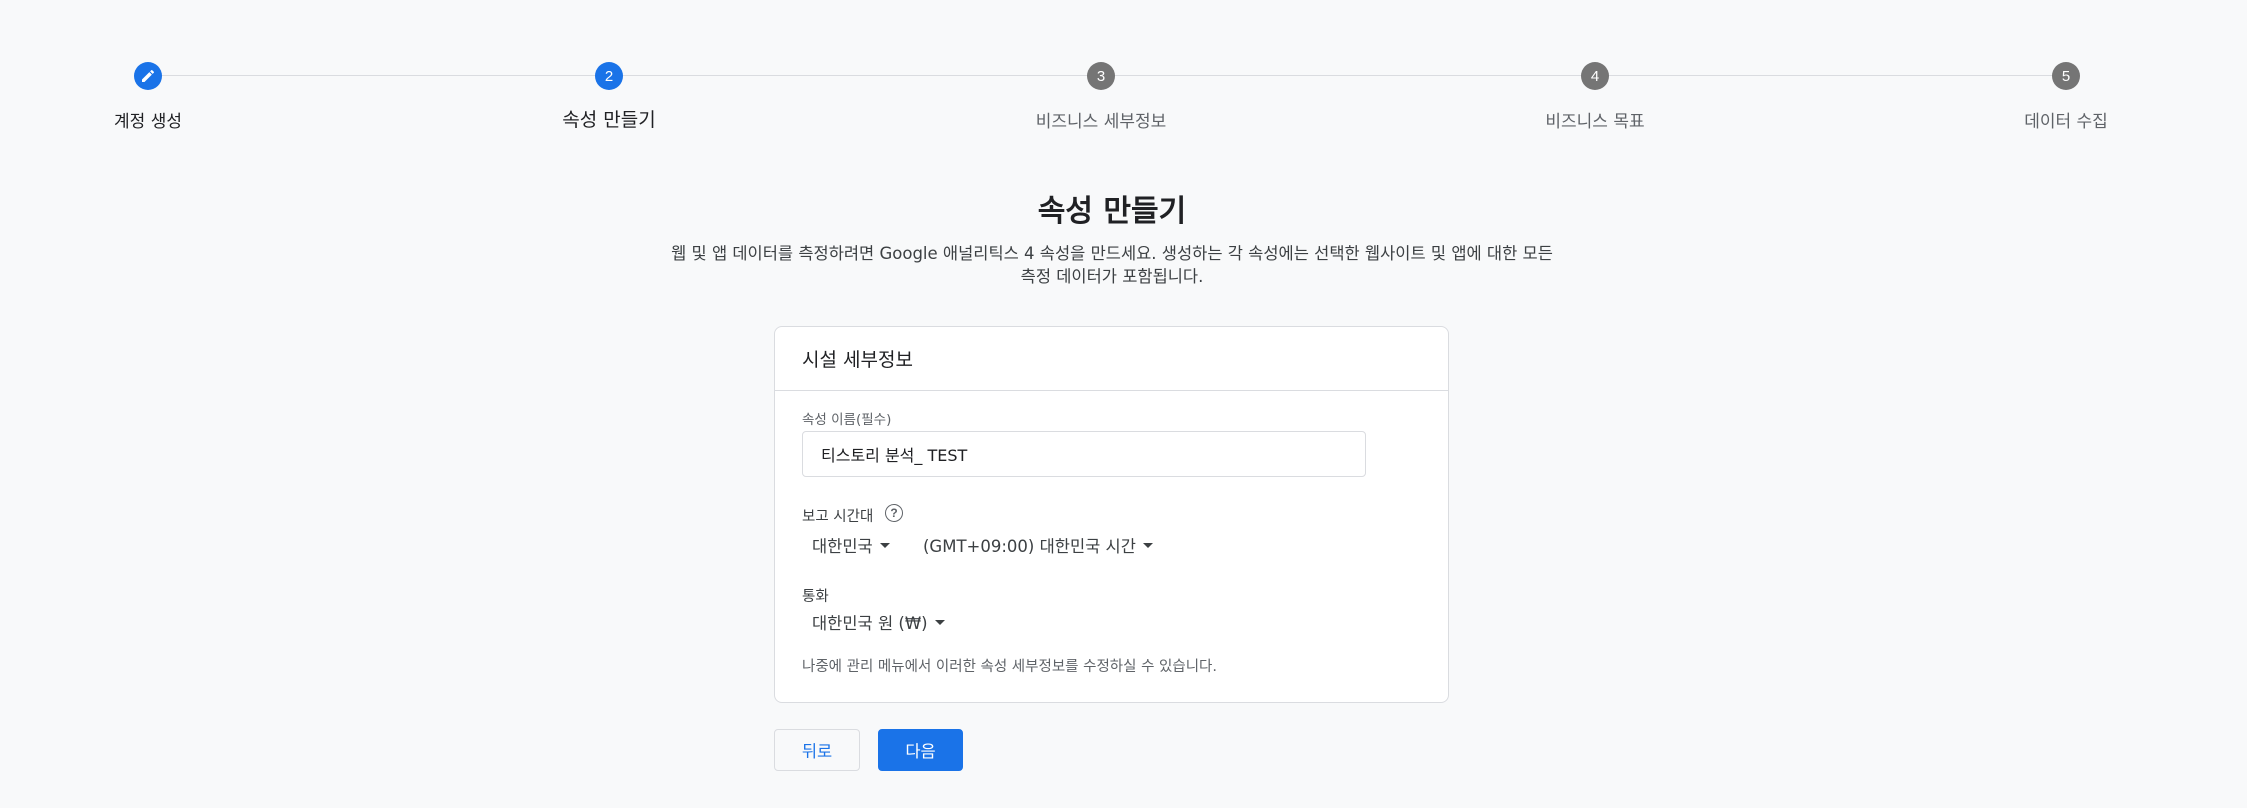 The image size is (2247, 808). I want to click on step-data-collection: 5 데이터 수집, so click(2066, 97).